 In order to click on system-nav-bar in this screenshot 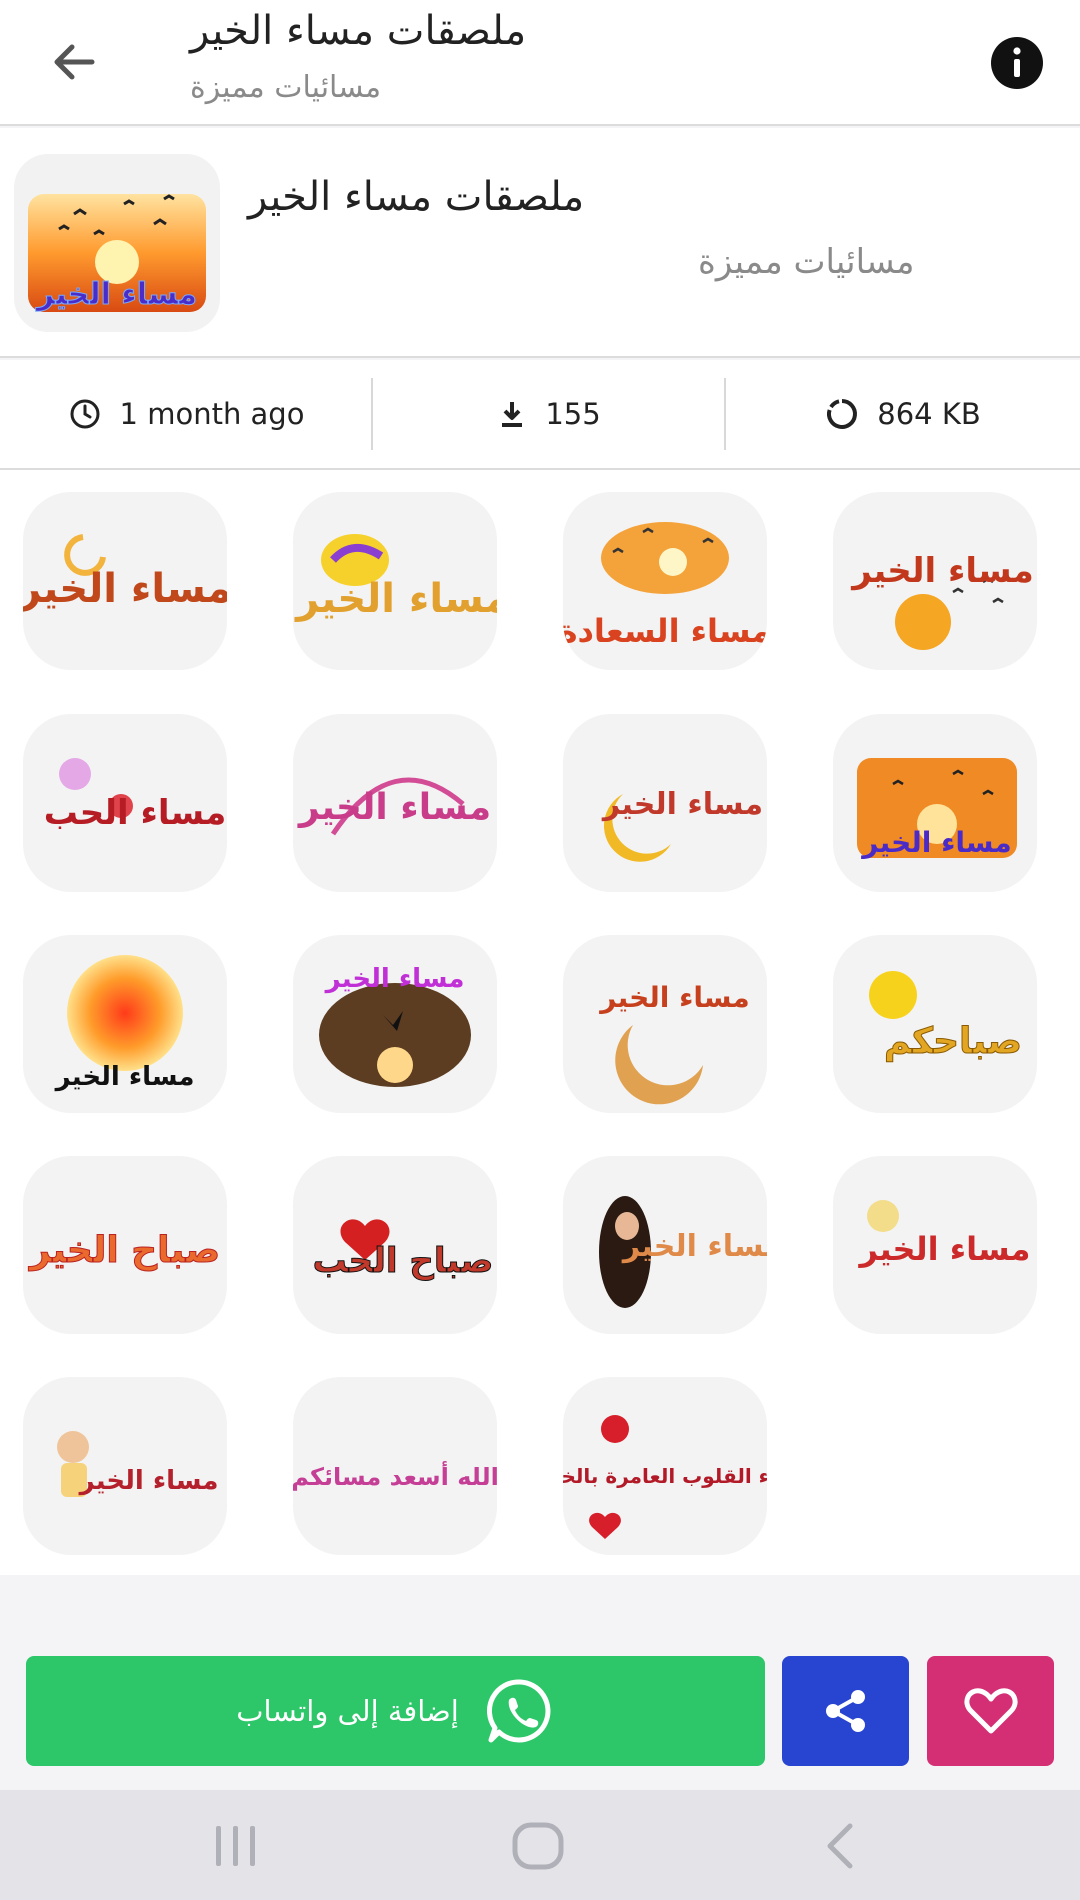, I will do `click(540, 1845)`.